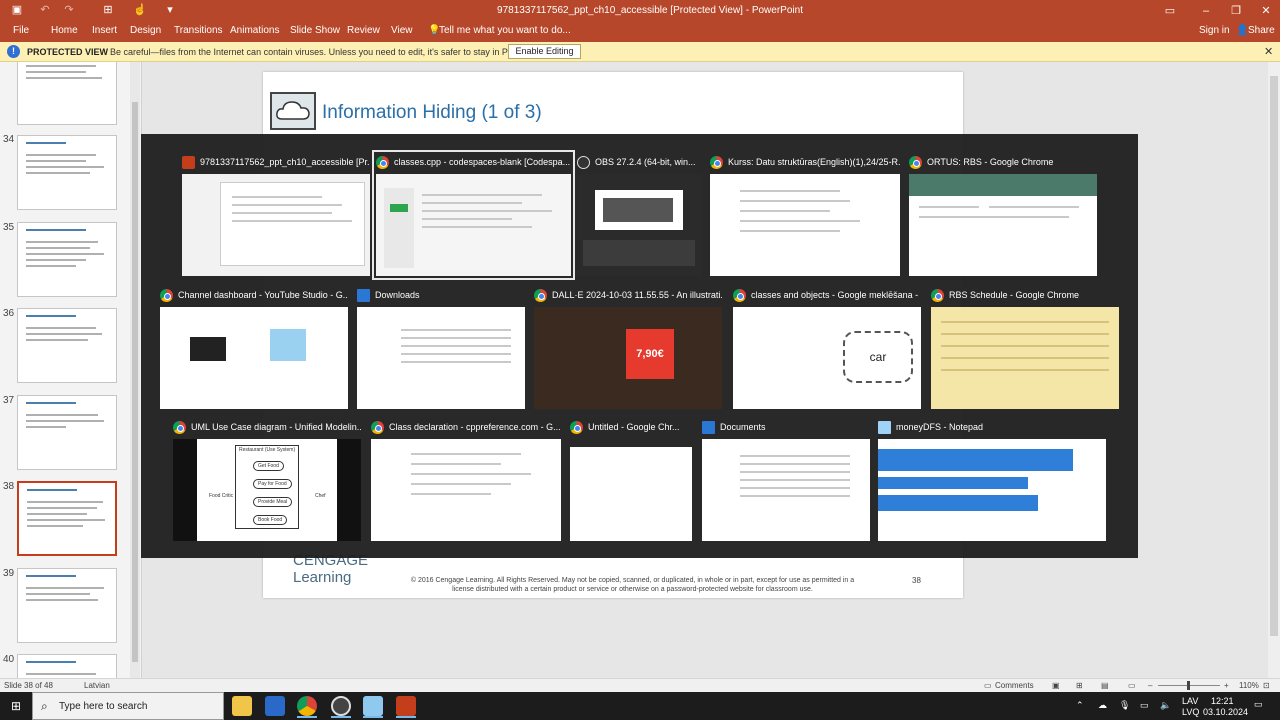  I want to click on tab-slide-show: Slide Show, so click(315, 30).